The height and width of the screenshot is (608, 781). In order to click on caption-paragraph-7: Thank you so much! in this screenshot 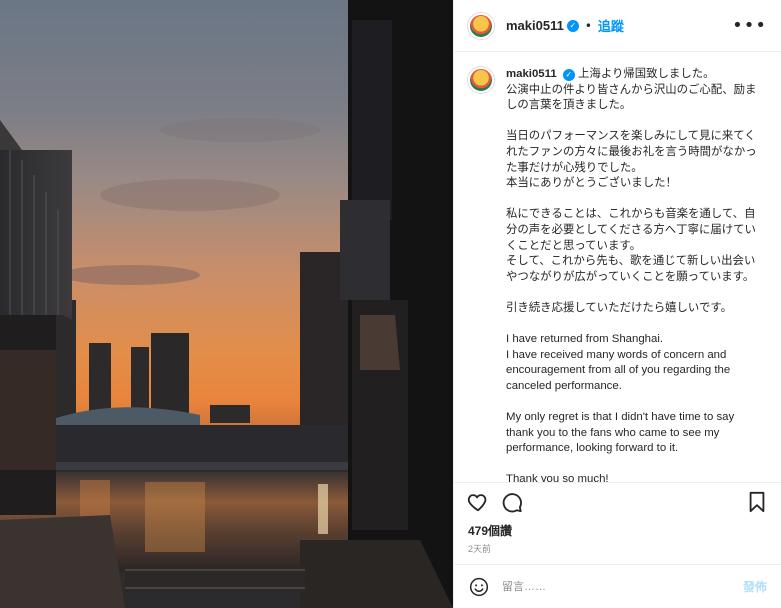, I will do `click(557, 477)`.